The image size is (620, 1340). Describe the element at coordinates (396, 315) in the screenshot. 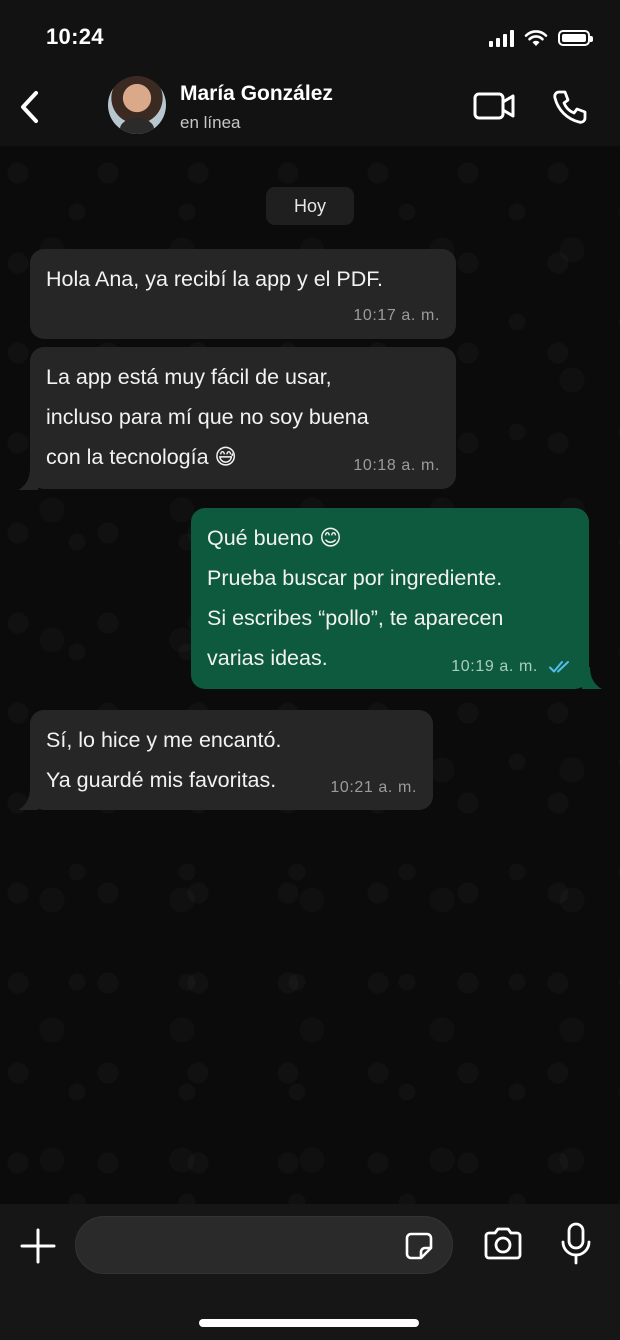

I see `message-time: 10:17 a. m.` at that location.